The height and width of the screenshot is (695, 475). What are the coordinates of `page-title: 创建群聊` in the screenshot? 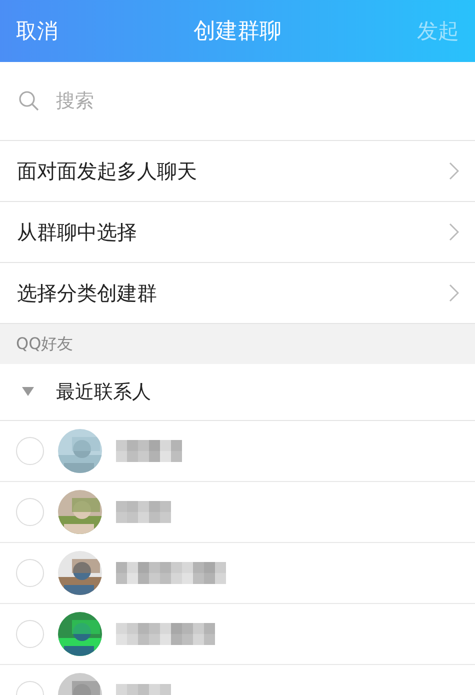 It's located at (238, 32).